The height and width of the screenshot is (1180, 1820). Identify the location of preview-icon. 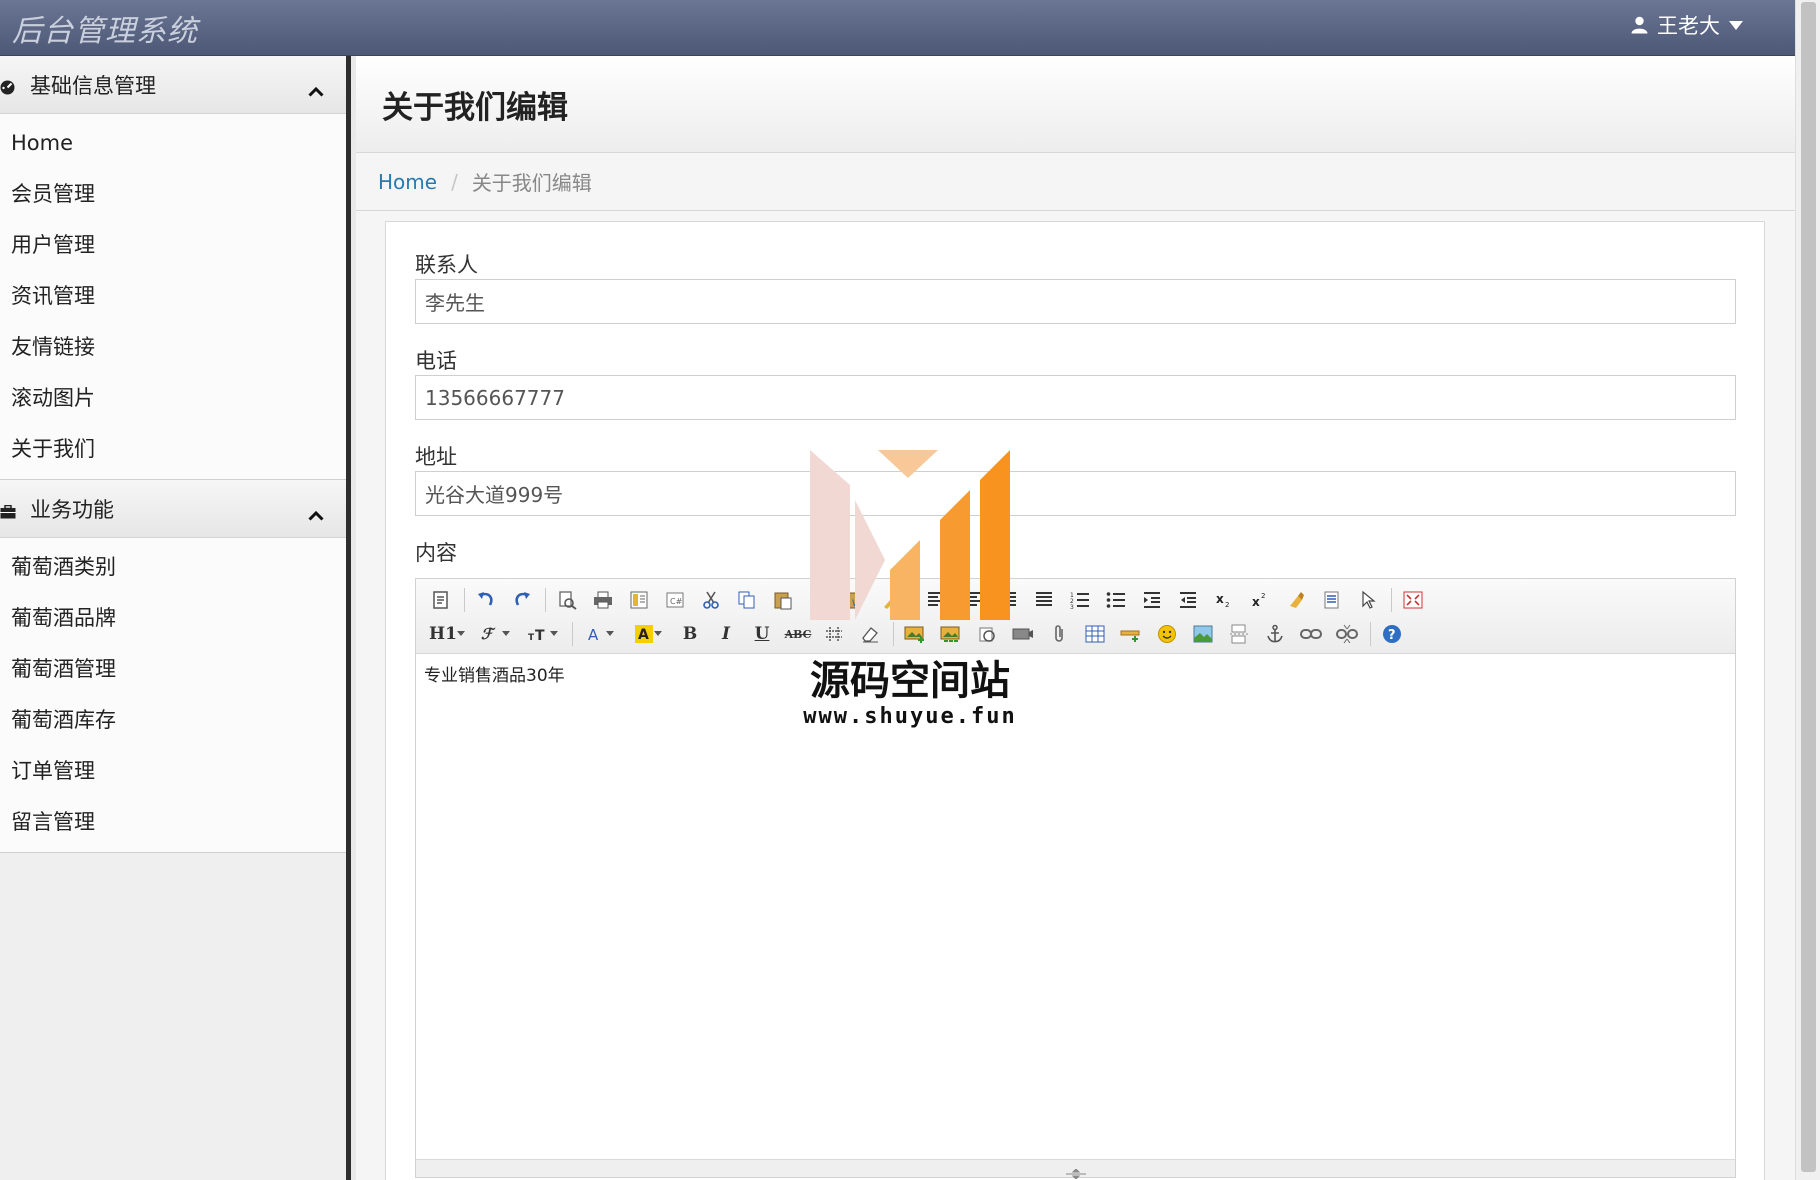
(567, 600).